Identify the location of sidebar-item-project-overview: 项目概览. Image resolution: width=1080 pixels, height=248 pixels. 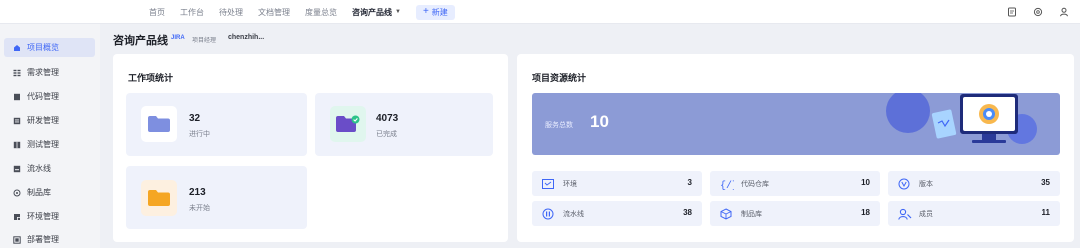
(49, 47).